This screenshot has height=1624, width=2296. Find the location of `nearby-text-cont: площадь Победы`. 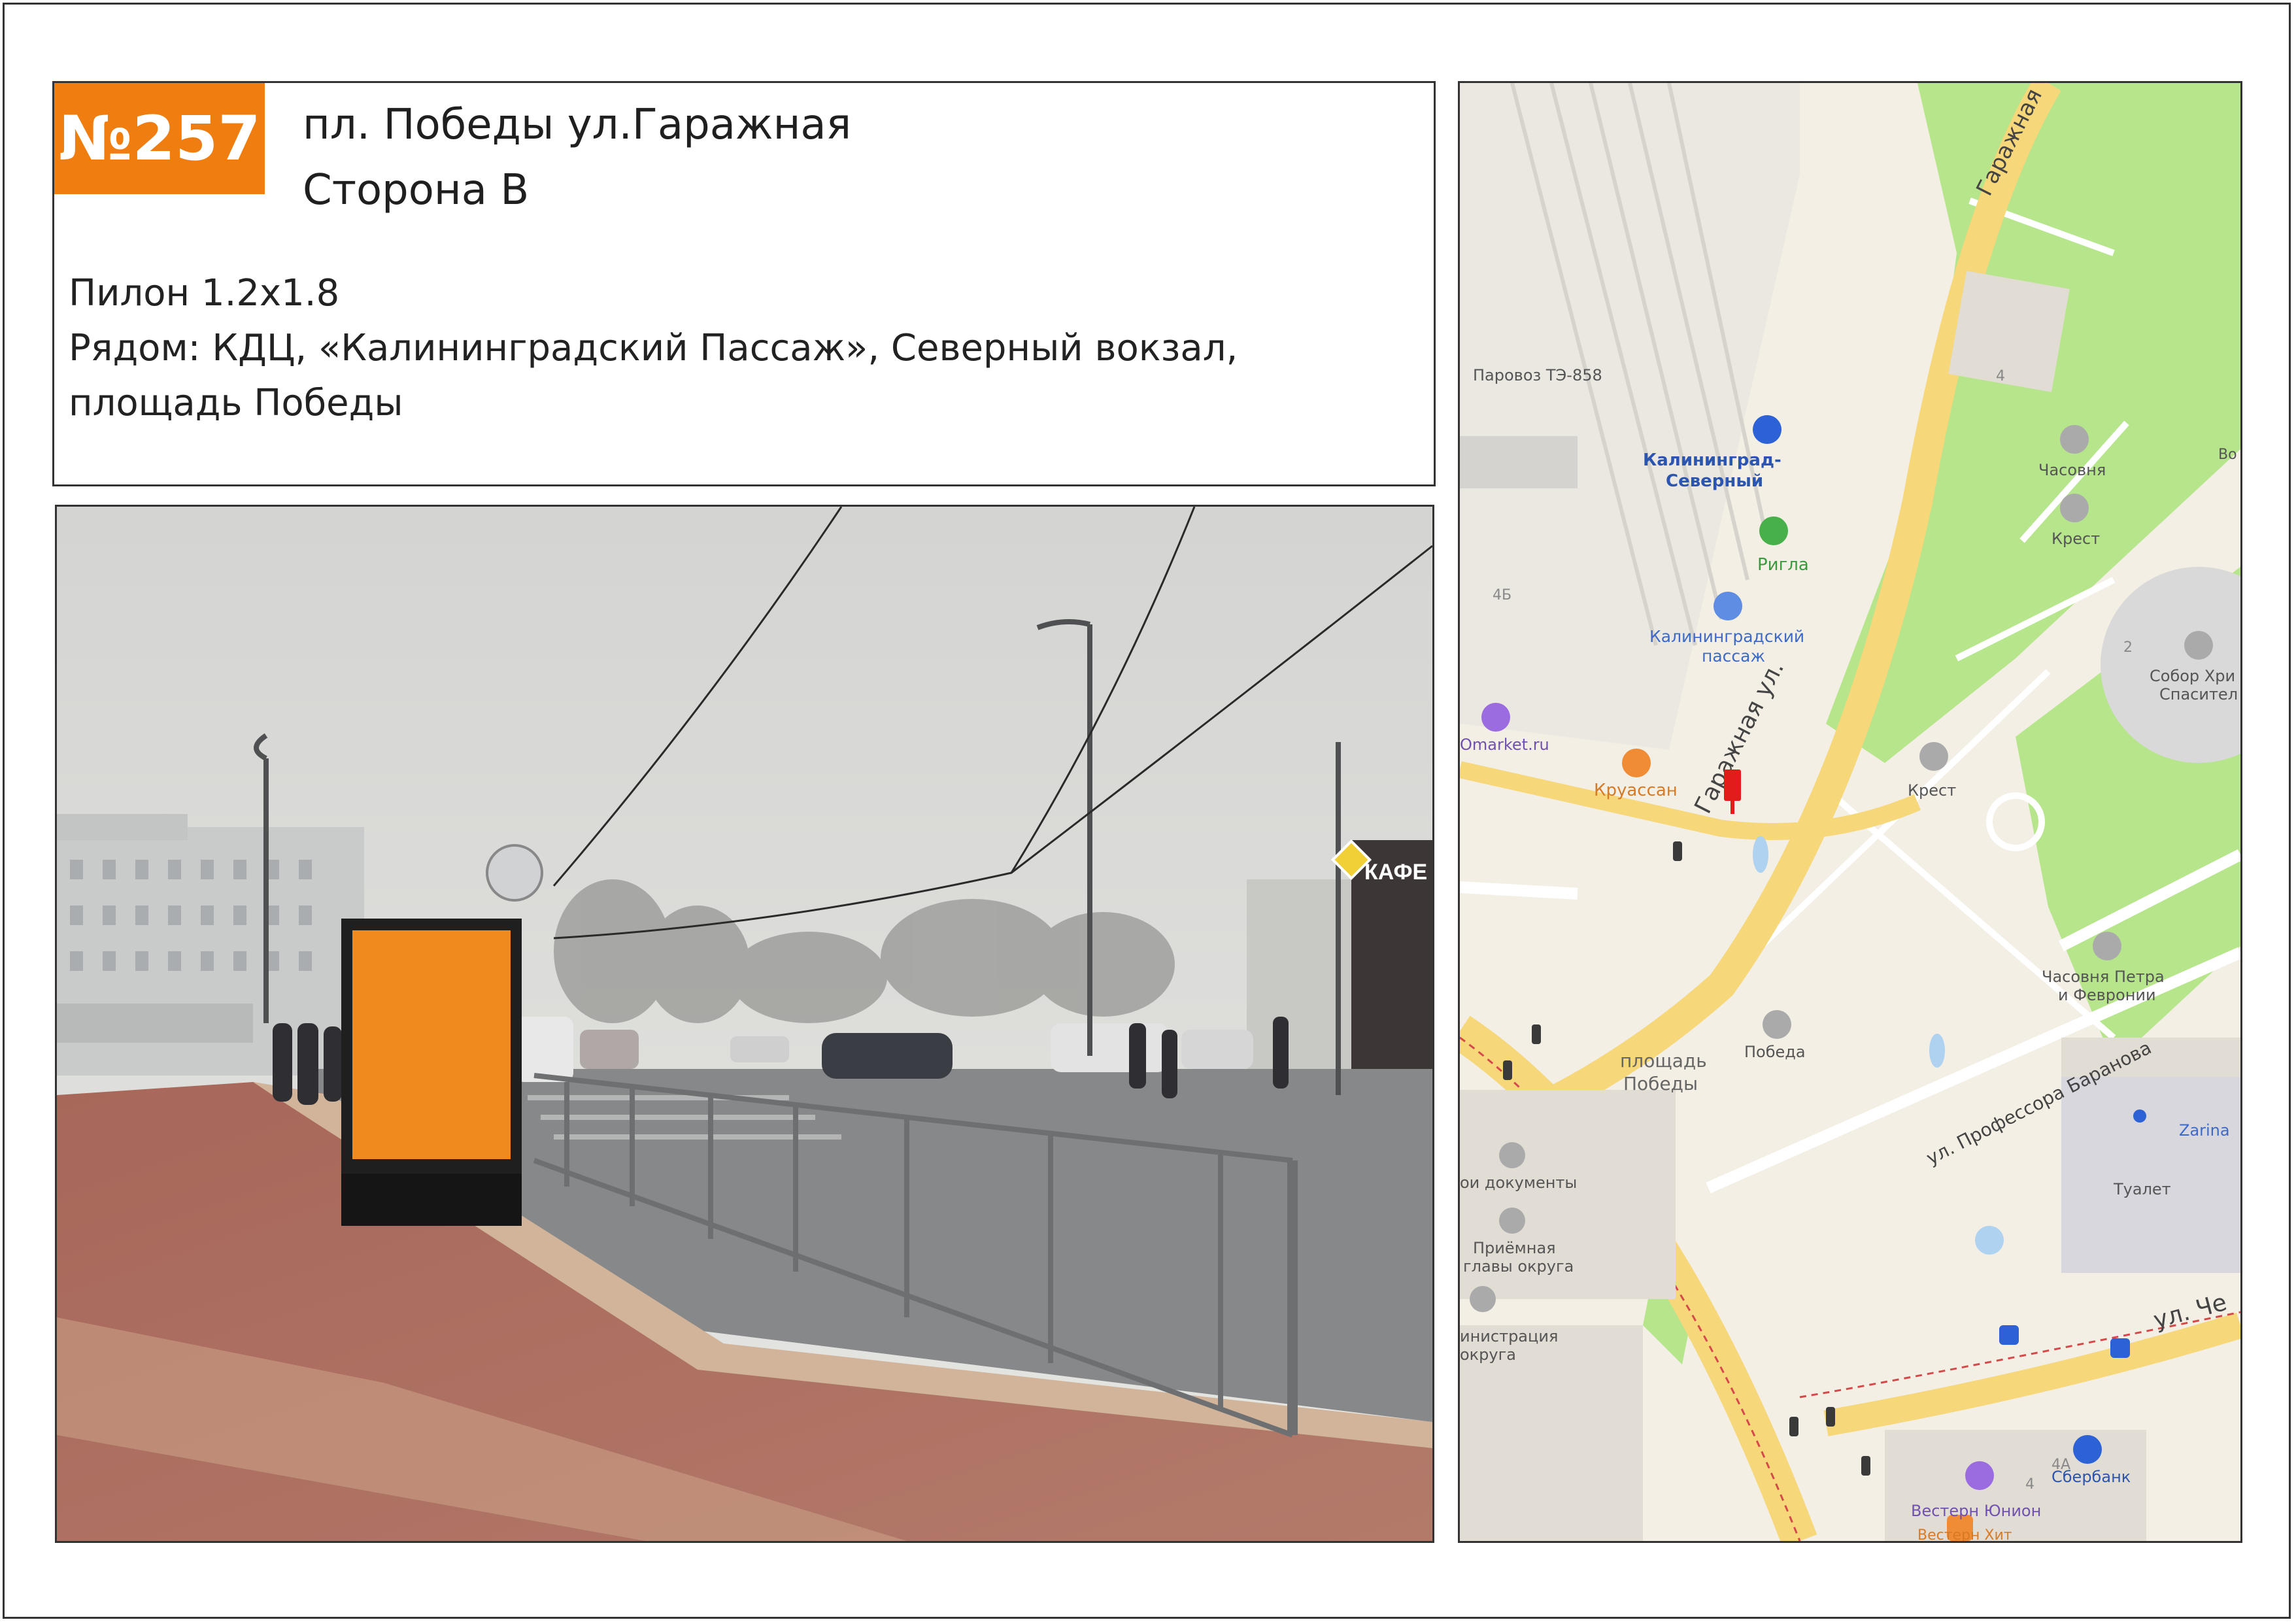

nearby-text-cont: площадь Победы is located at coordinates (236, 403).